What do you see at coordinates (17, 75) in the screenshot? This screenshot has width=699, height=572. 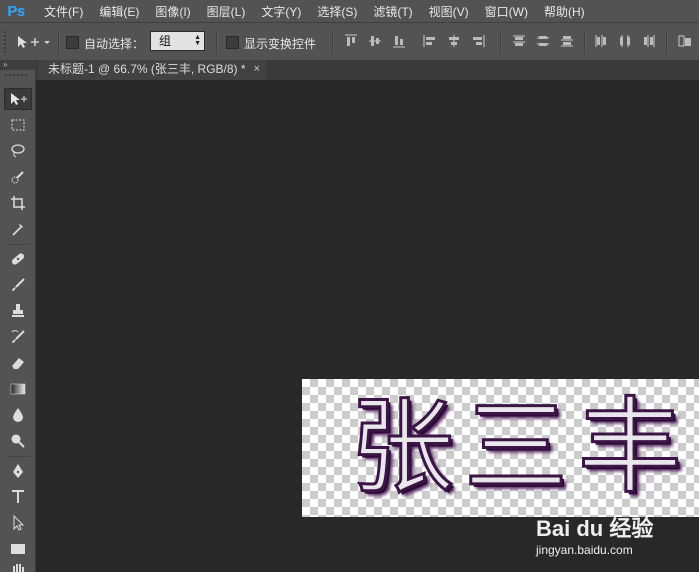 I see `toolbox-gripper` at bounding box center [17, 75].